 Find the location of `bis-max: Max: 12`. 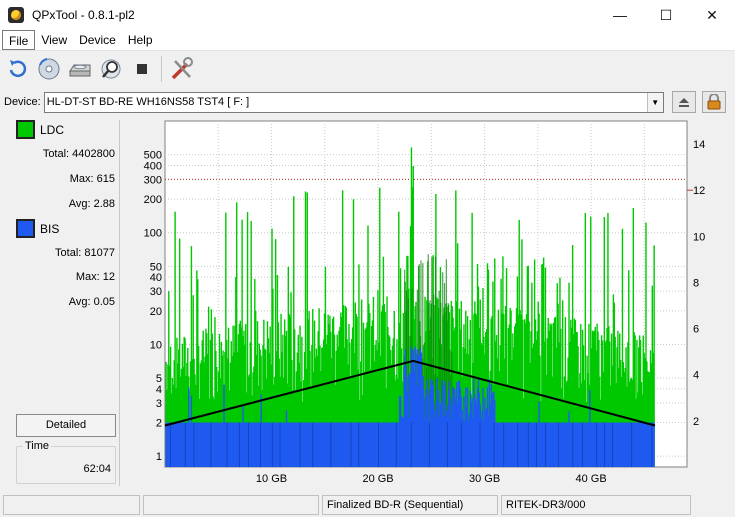

bis-max: Max: 12 is located at coordinates (95, 277).